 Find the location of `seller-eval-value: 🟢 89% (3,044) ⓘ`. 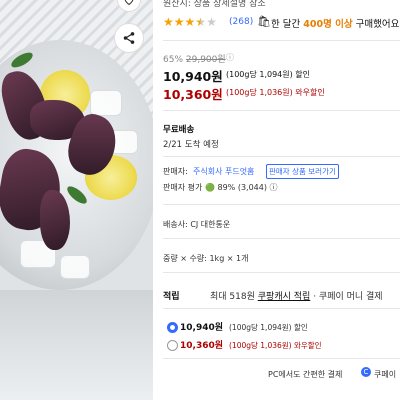

seller-eval-value: 🟢 89% (3,044) ⓘ is located at coordinates (241, 187).